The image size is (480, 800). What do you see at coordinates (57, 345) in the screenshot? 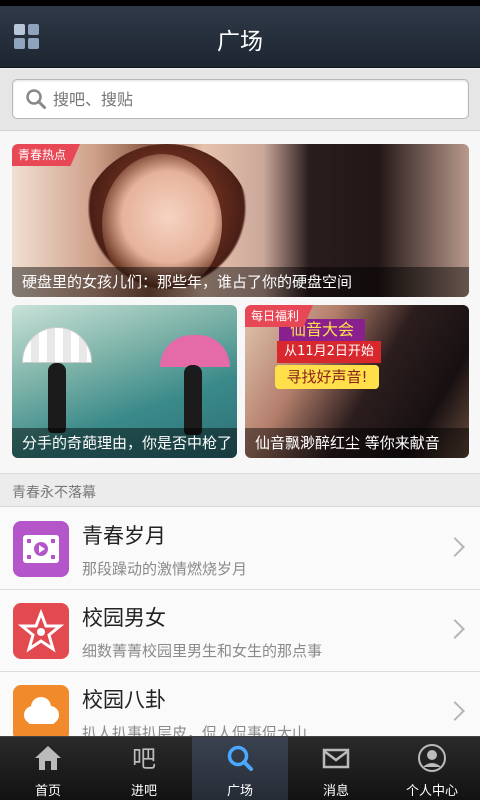
I see `umbrella-image` at bounding box center [57, 345].